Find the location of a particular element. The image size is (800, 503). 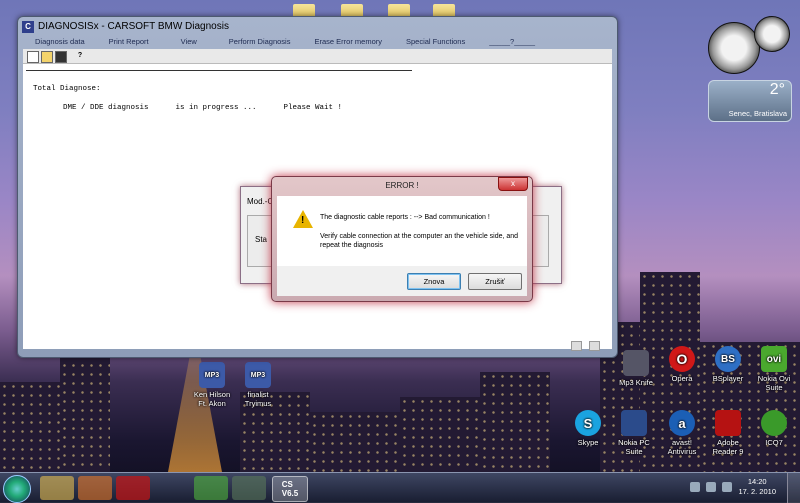

network-tray-icon is located at coordinates (711, 487).